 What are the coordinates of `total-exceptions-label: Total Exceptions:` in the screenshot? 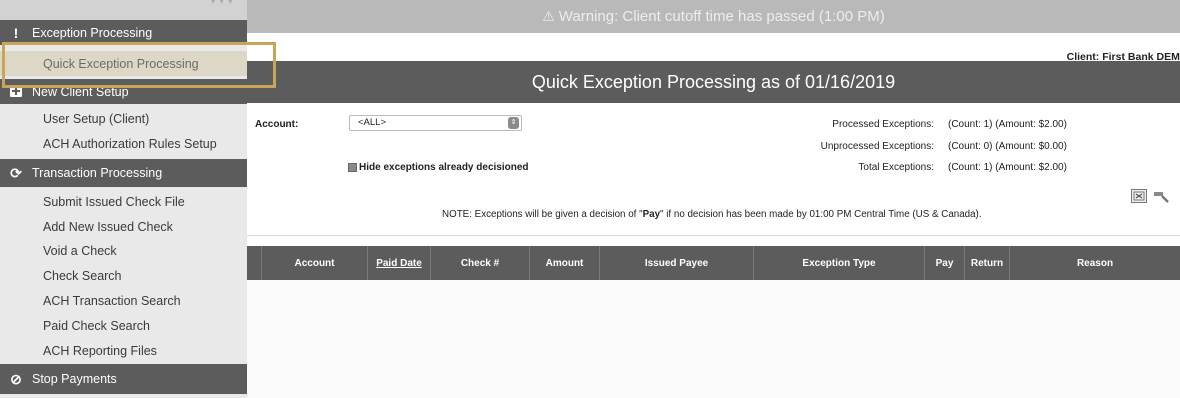 It's located at (896, 167).